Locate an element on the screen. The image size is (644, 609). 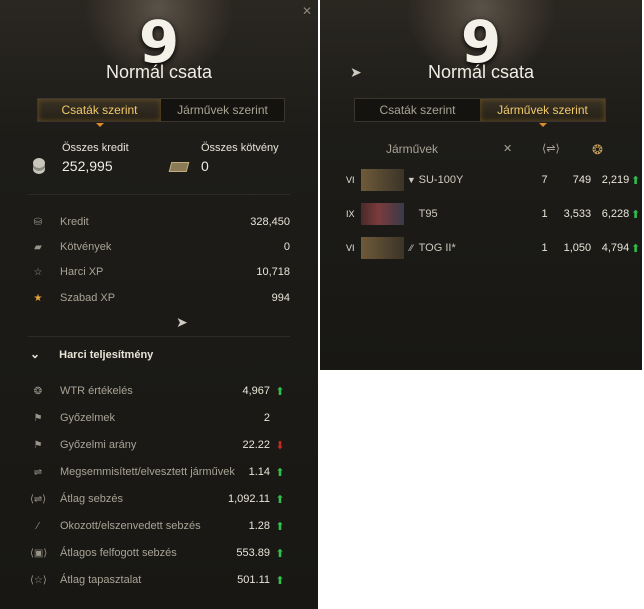
vehicle-damage: 3,533 is located at coordinates (577, 214).